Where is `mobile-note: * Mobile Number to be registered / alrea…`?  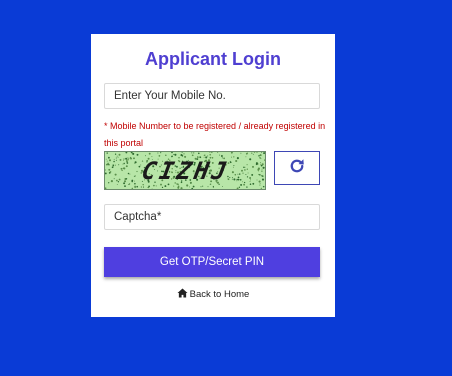 mobile-note: * Mobile Number to be registered / alrea… is located at coordinates (215, 134).